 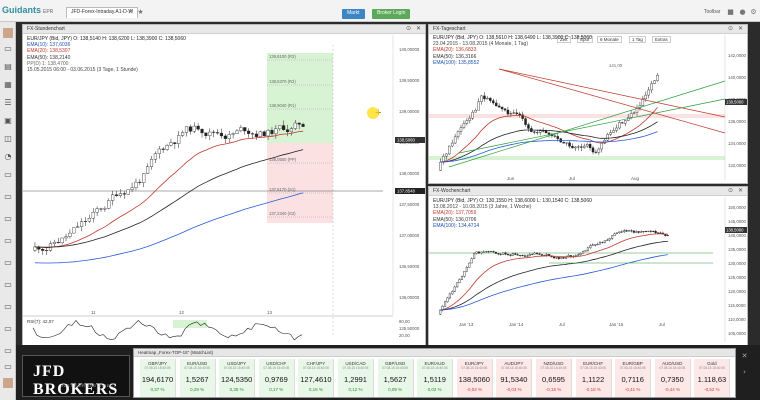 I want to click on gauge-icon: ◔, so click(x=8, y=157).